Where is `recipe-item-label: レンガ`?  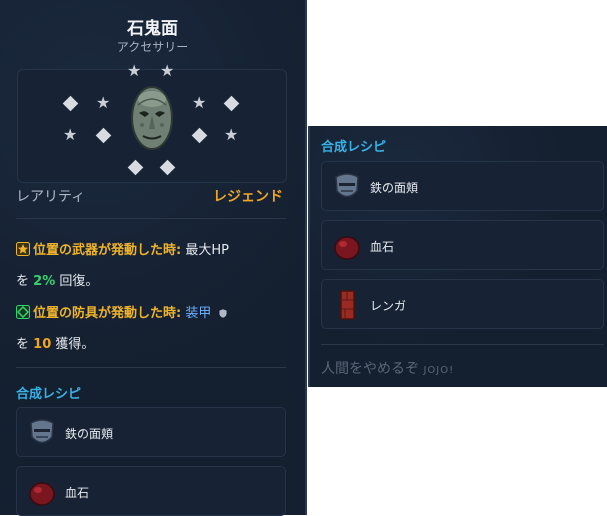 recipe-item-label: レンガ is located at coordinates (388, 306).